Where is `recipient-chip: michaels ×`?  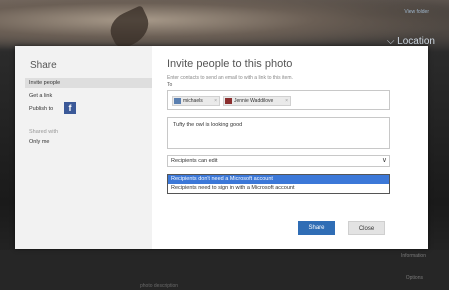 recipient-chip: michaels × is located at coordinates (196, 101).